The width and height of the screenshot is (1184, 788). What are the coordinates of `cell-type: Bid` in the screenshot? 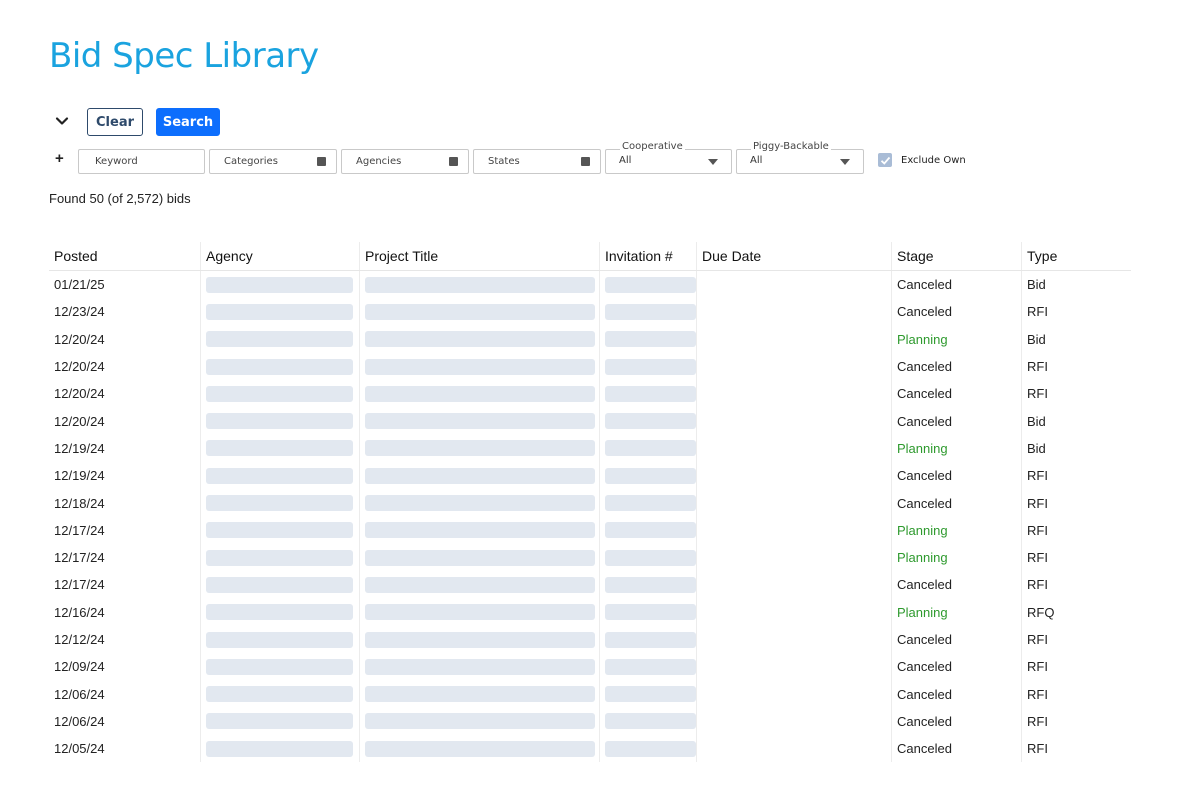 It's located at (1076, 448).